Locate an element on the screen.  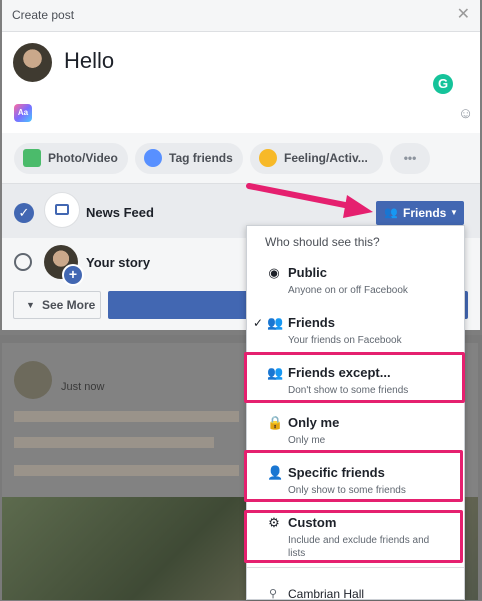
menu-item-subtitle: Your friends on Facebook is located at coordinates (345, 340).